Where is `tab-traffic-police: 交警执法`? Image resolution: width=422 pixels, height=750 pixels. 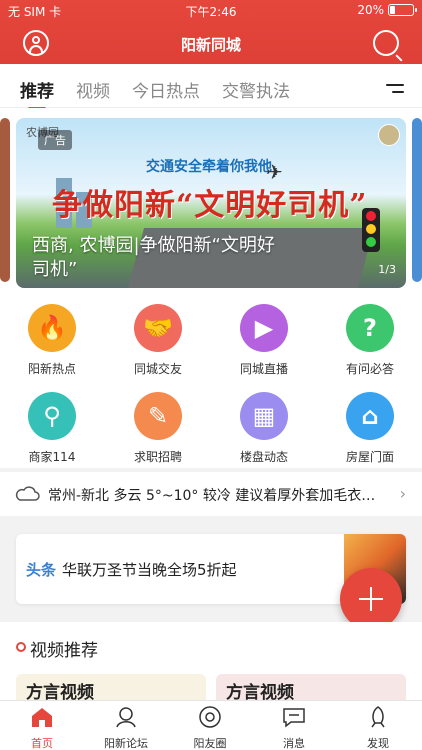
tab-traffic-police: 交警执法 is located at coordinates (256, 89).